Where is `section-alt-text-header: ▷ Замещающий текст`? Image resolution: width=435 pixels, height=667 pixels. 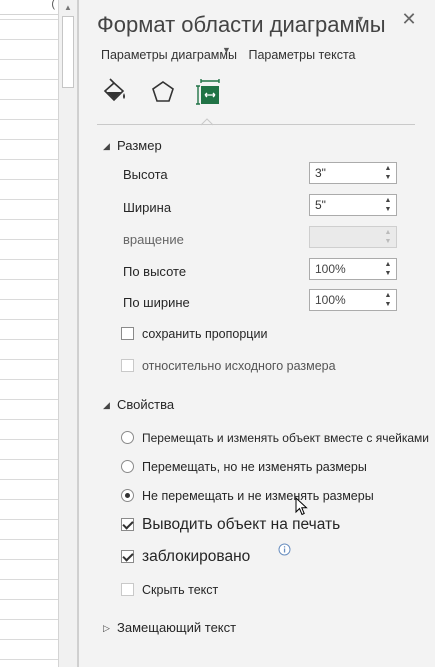 section-alt-text-header: ▷ Замещающий текст is located at coordinates (169, 627).